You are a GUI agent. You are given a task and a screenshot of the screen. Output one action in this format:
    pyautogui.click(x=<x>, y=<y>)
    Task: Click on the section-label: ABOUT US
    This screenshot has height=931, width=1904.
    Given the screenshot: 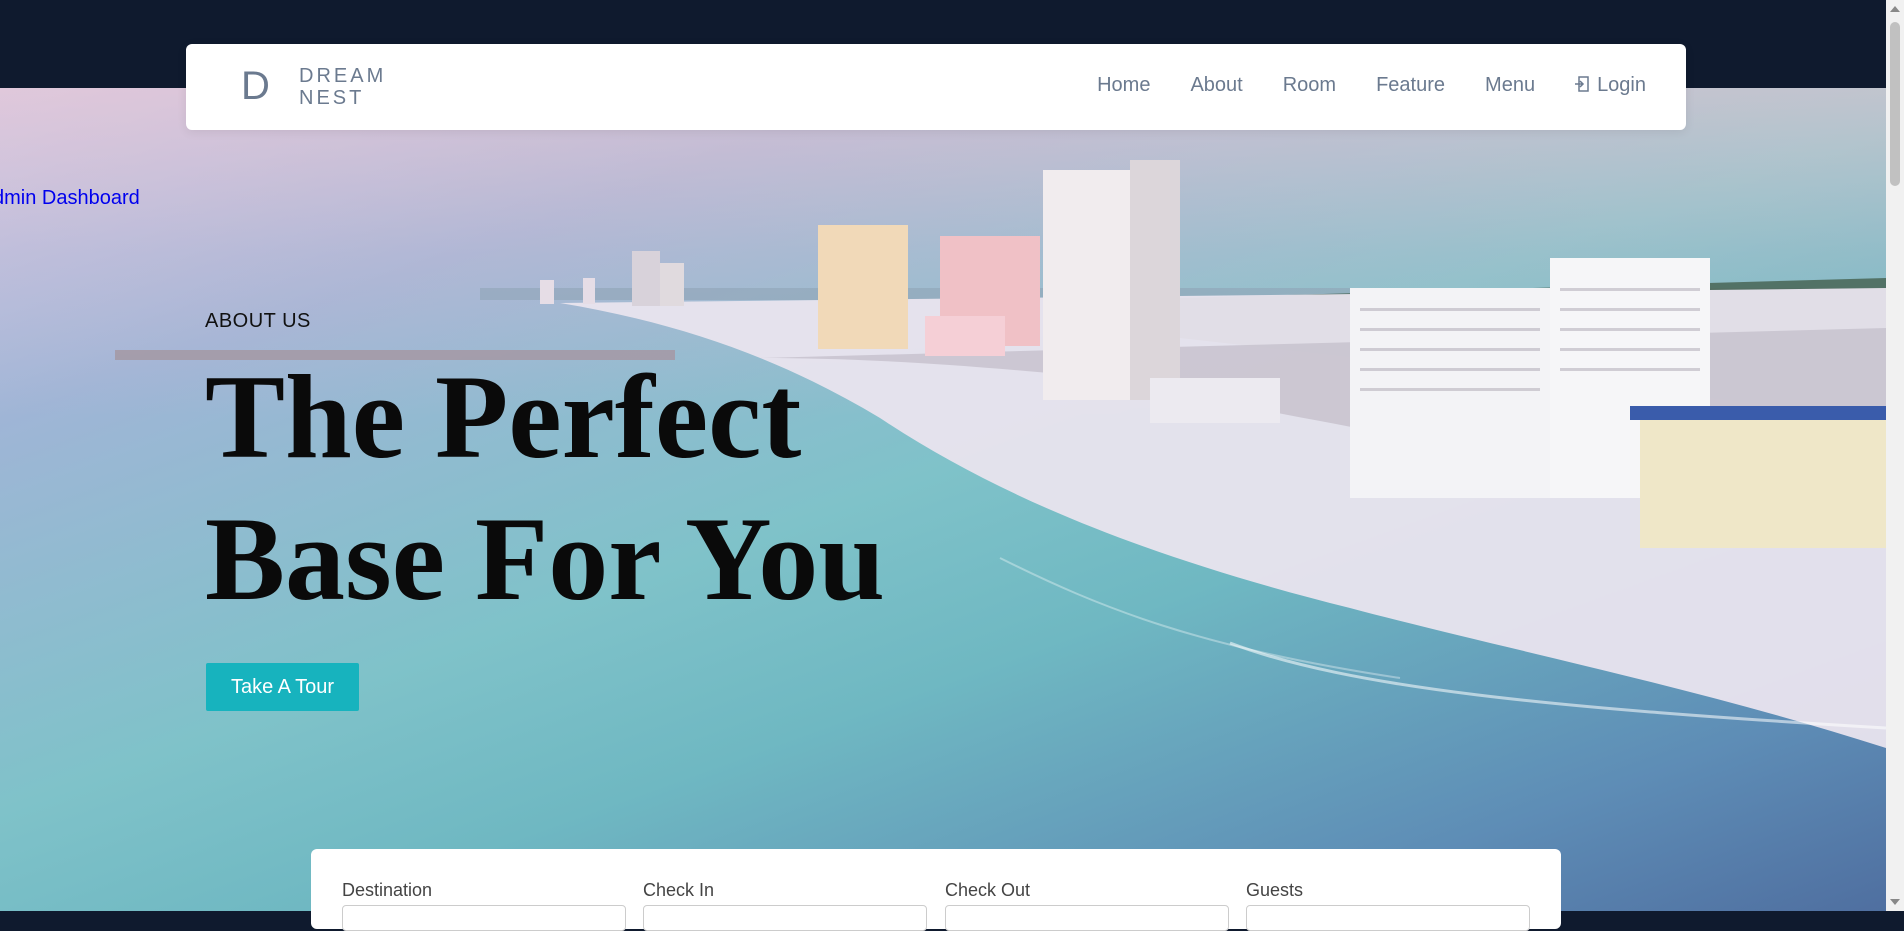 What is the action you would take?
    pyautogui.click(x=258, y=321)
    